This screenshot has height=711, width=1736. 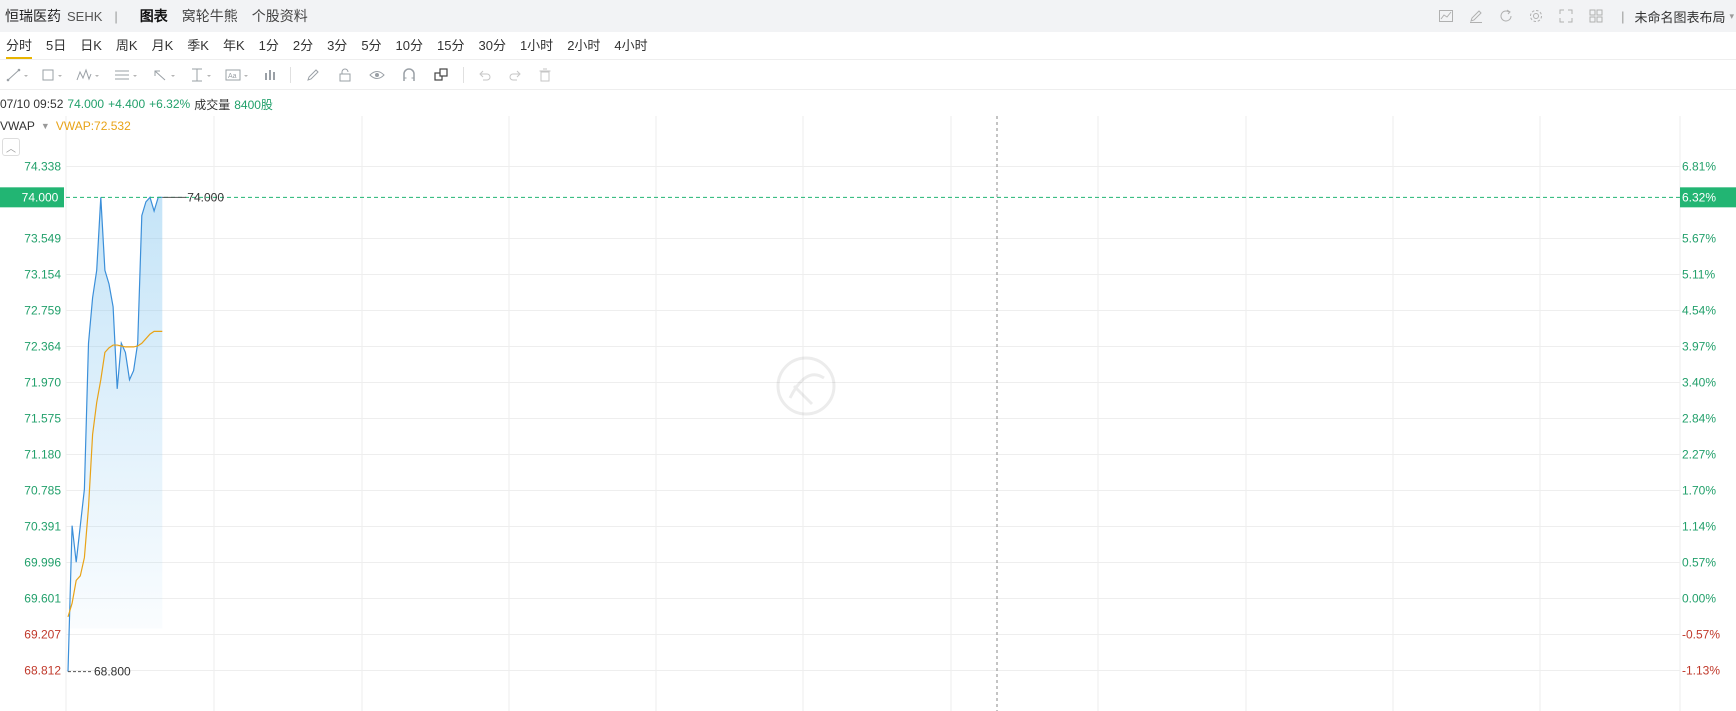 I want to click on y-tick-label-left: 71.970, so click(x=42, y=382).